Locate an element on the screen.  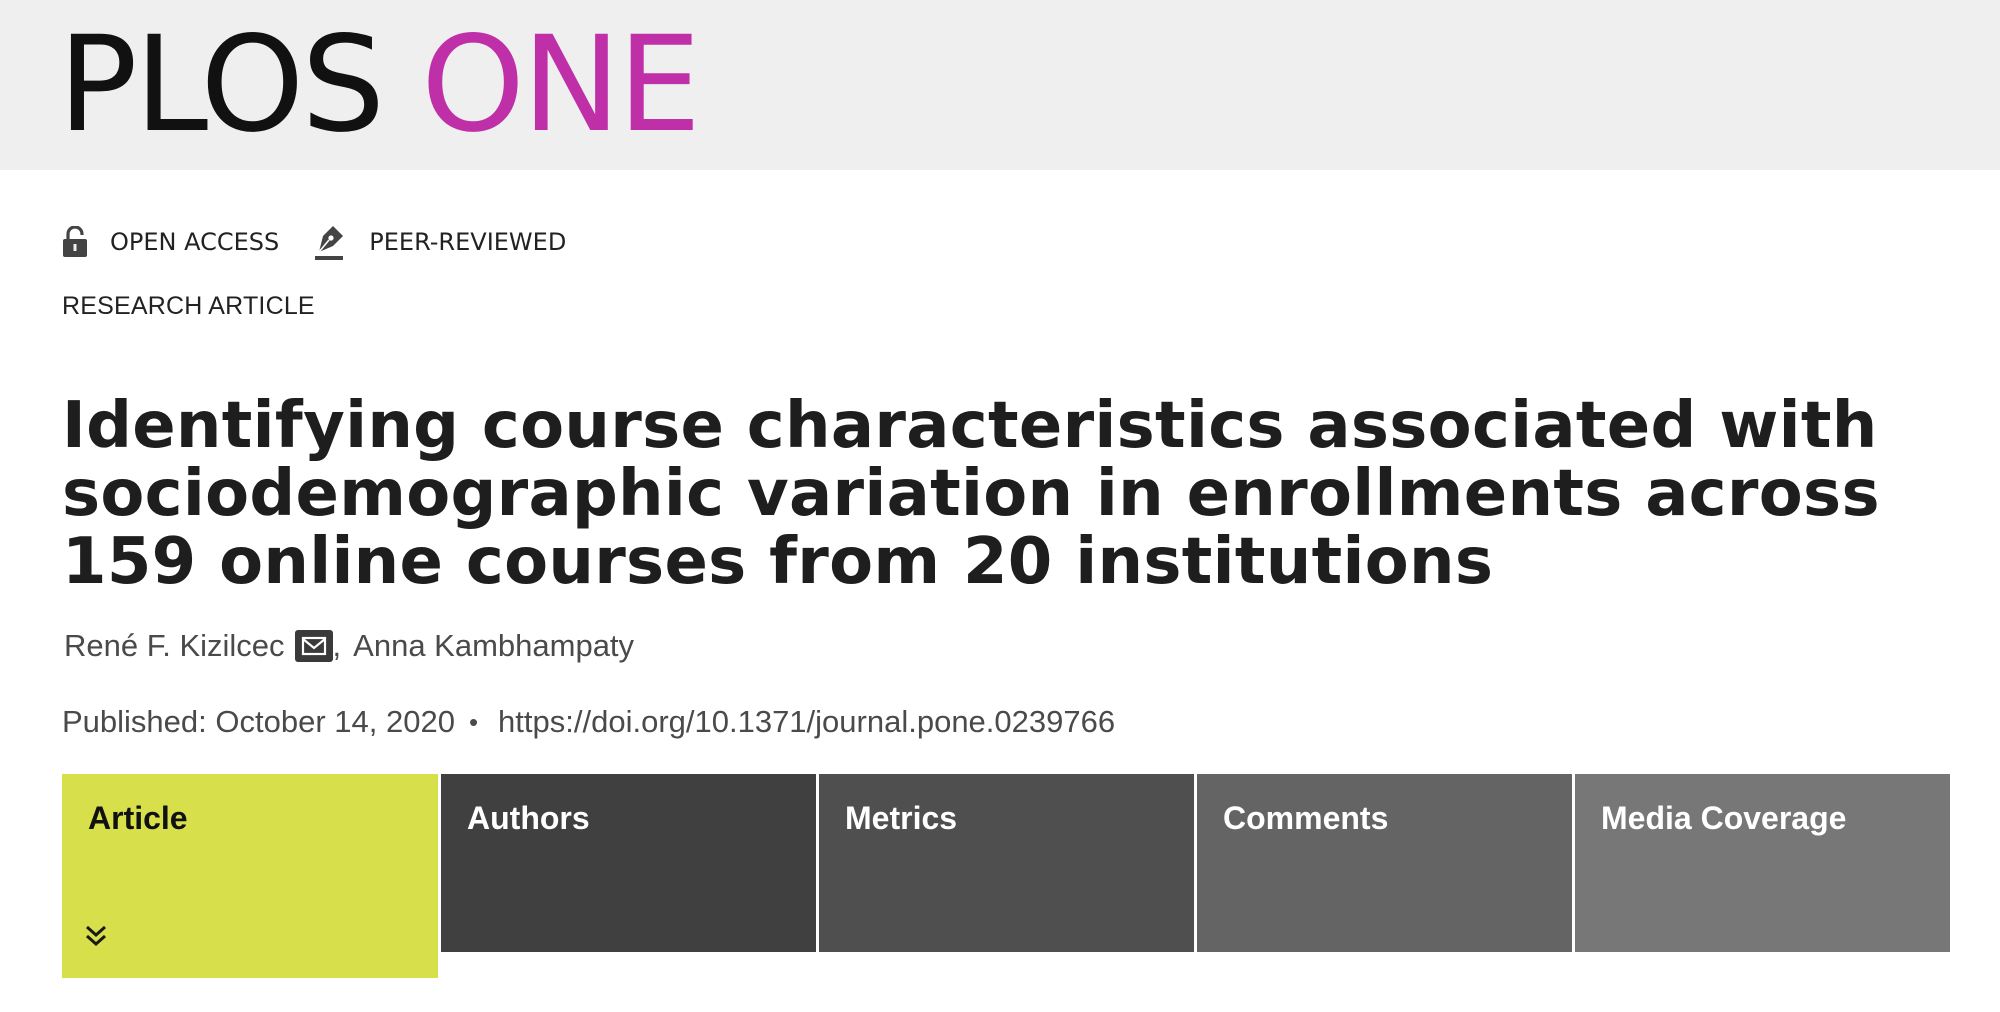
tab-authors: Authors is located at coordinates (628, 863).